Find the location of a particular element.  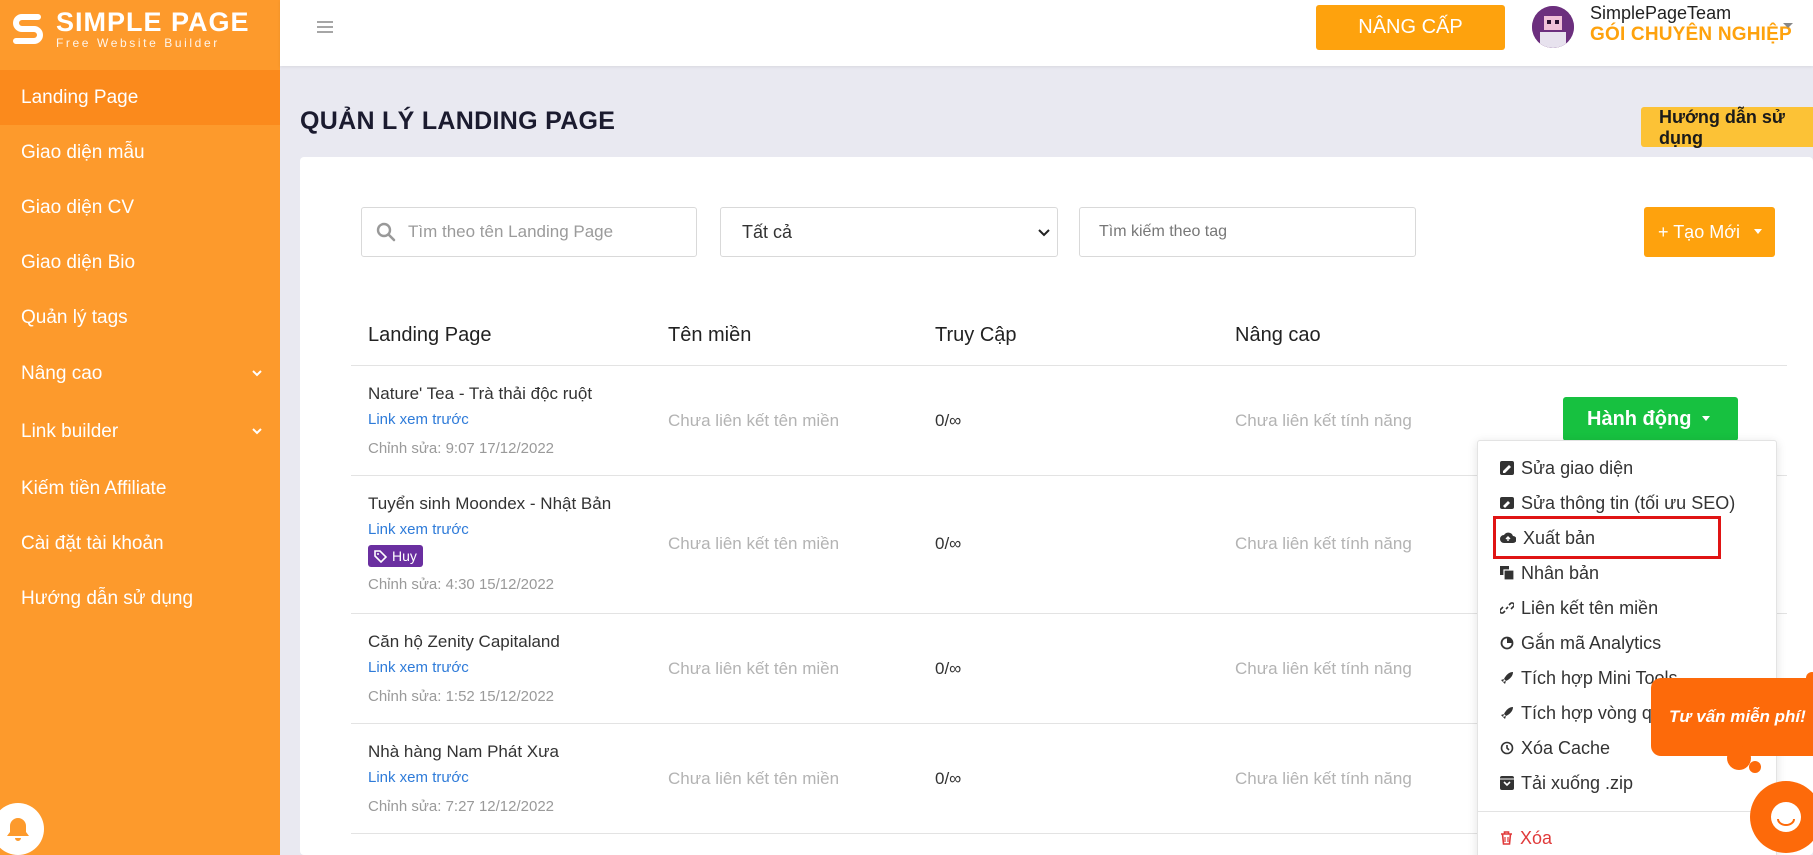

menu-item-label: Tải xuống .zip is located at coordinates (1577, 782).